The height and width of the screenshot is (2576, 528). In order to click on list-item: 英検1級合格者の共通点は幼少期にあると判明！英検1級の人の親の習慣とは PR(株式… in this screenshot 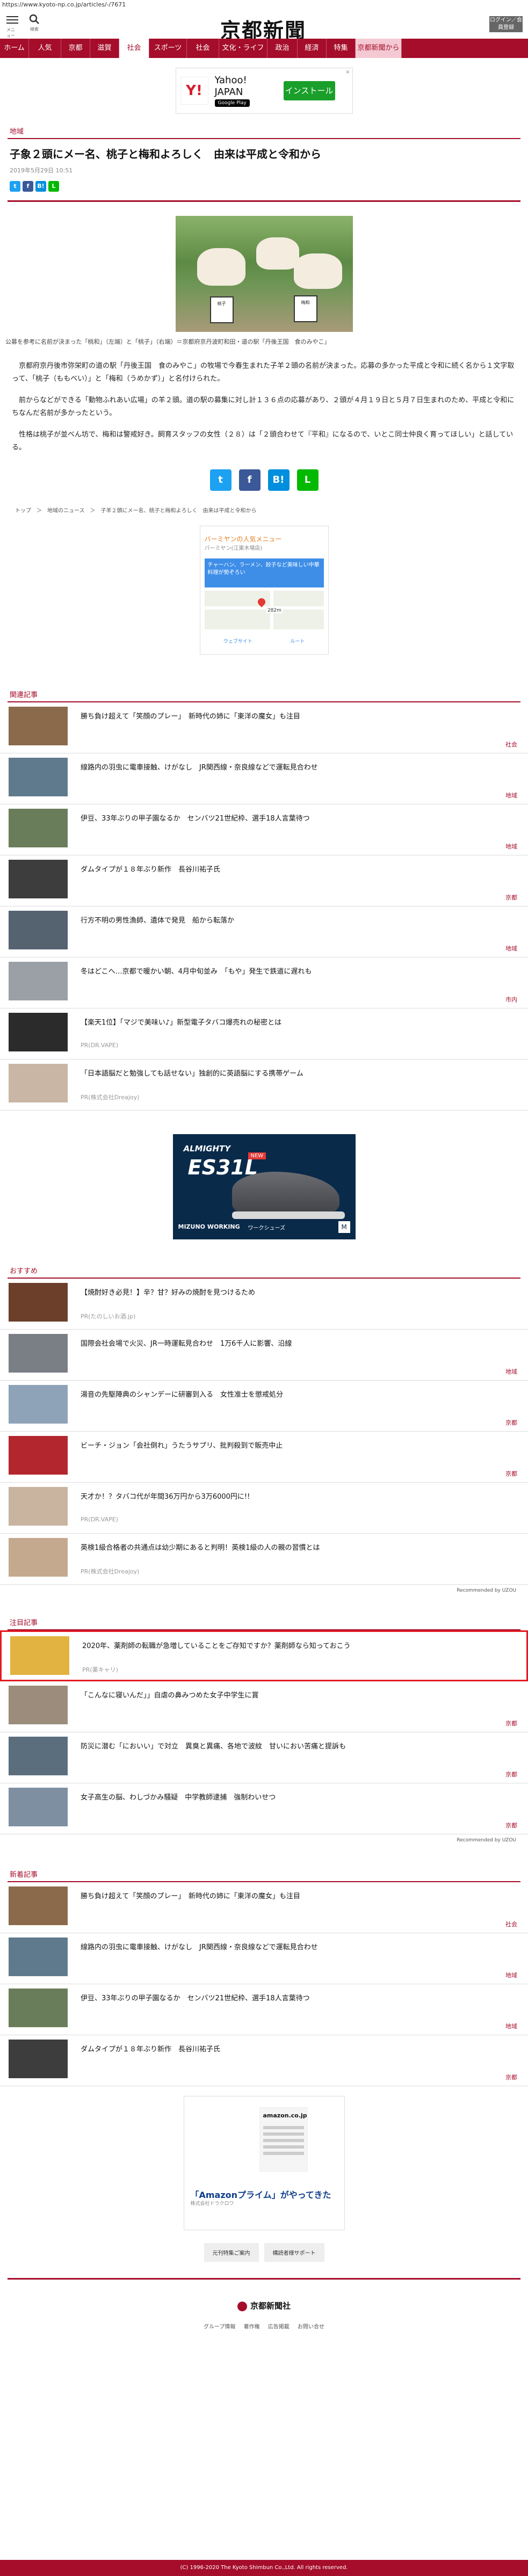, I will do `click(264, 1559)`.